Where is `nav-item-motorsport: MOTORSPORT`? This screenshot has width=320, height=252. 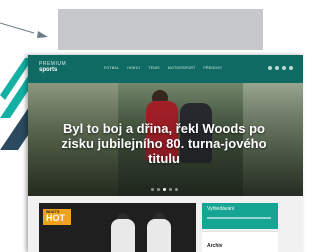 nav-item-motorsport: MOTORSPORT is located at coordinates (182, 68).